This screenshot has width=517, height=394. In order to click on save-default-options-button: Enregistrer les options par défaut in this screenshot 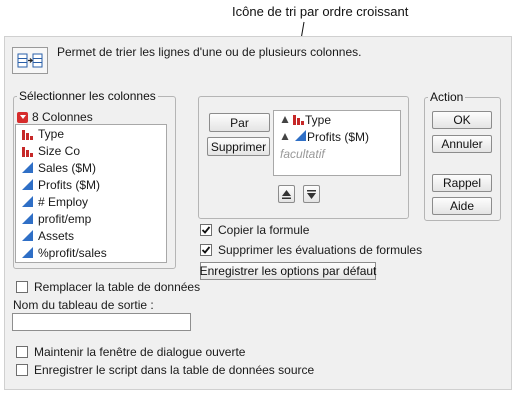, I will do `click(288, 271)`.